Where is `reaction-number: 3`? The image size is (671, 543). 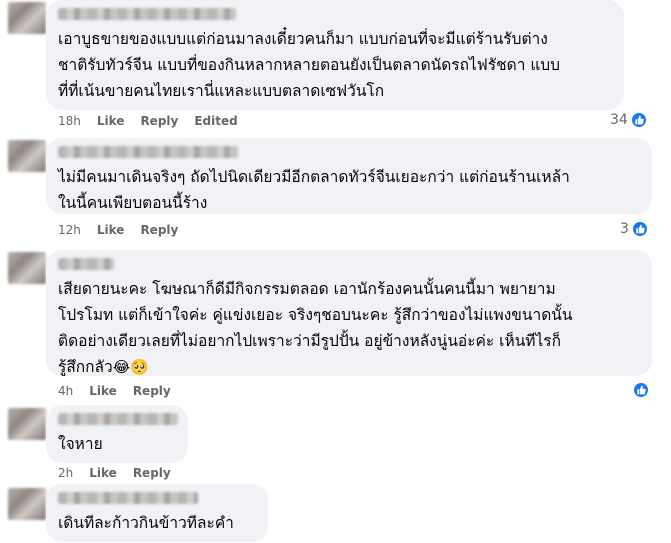 reaction-number: 3 is located at coordinates (624, 229).